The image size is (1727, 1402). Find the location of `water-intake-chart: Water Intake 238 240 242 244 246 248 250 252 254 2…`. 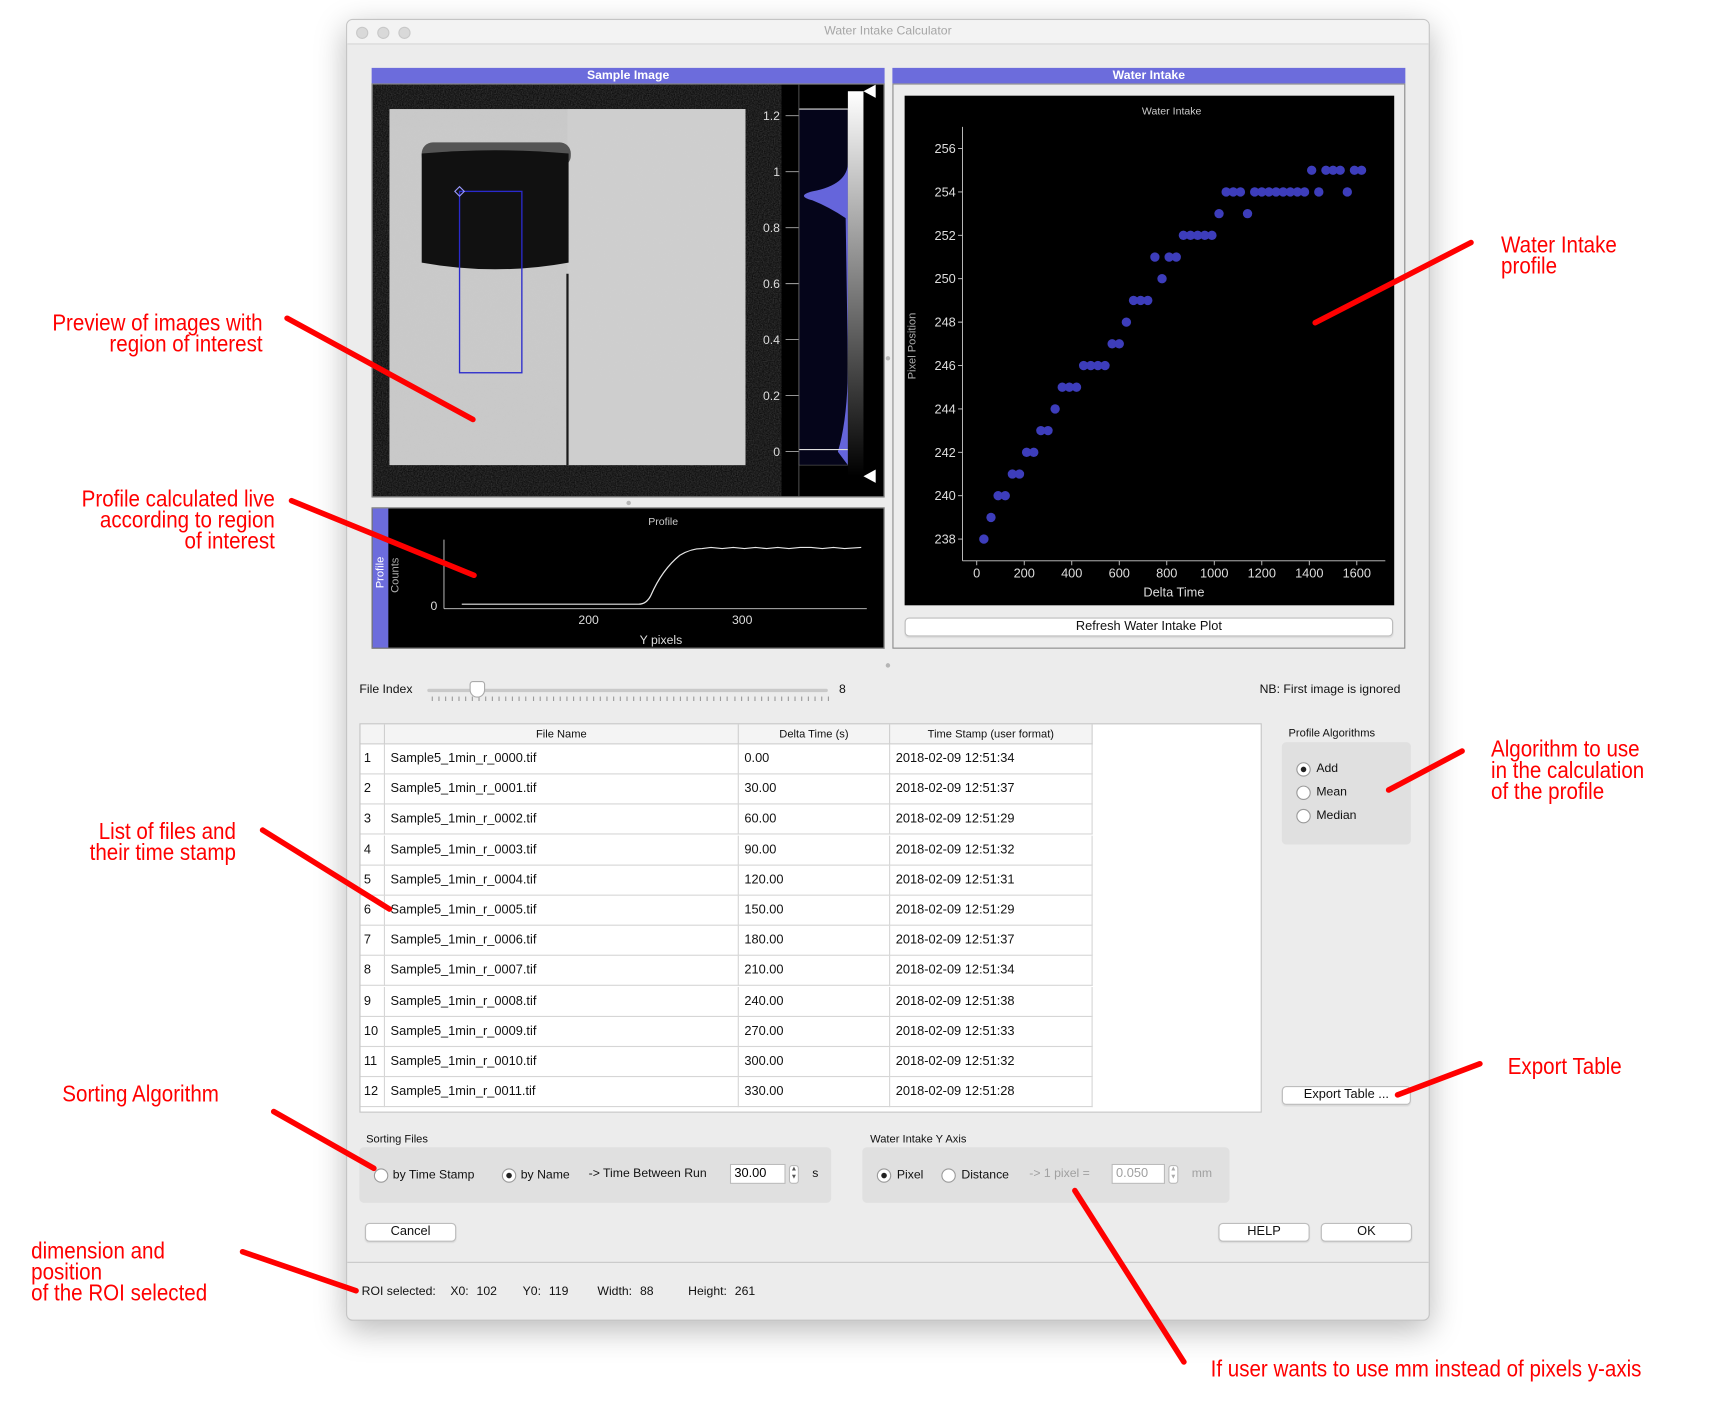

water-intake-chart: Water Intake 238 240 242 244 246 248 250 252 254 2… is located at coordinates (1149, 350).